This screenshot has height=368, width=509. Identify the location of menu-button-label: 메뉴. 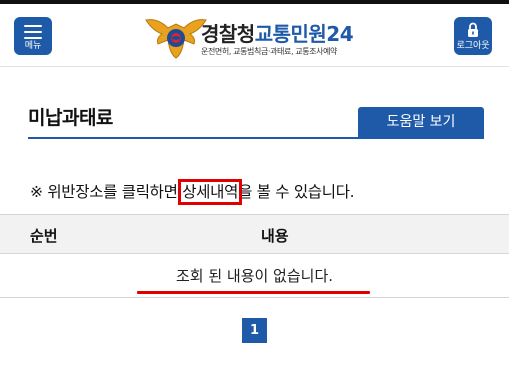
(33, 46).